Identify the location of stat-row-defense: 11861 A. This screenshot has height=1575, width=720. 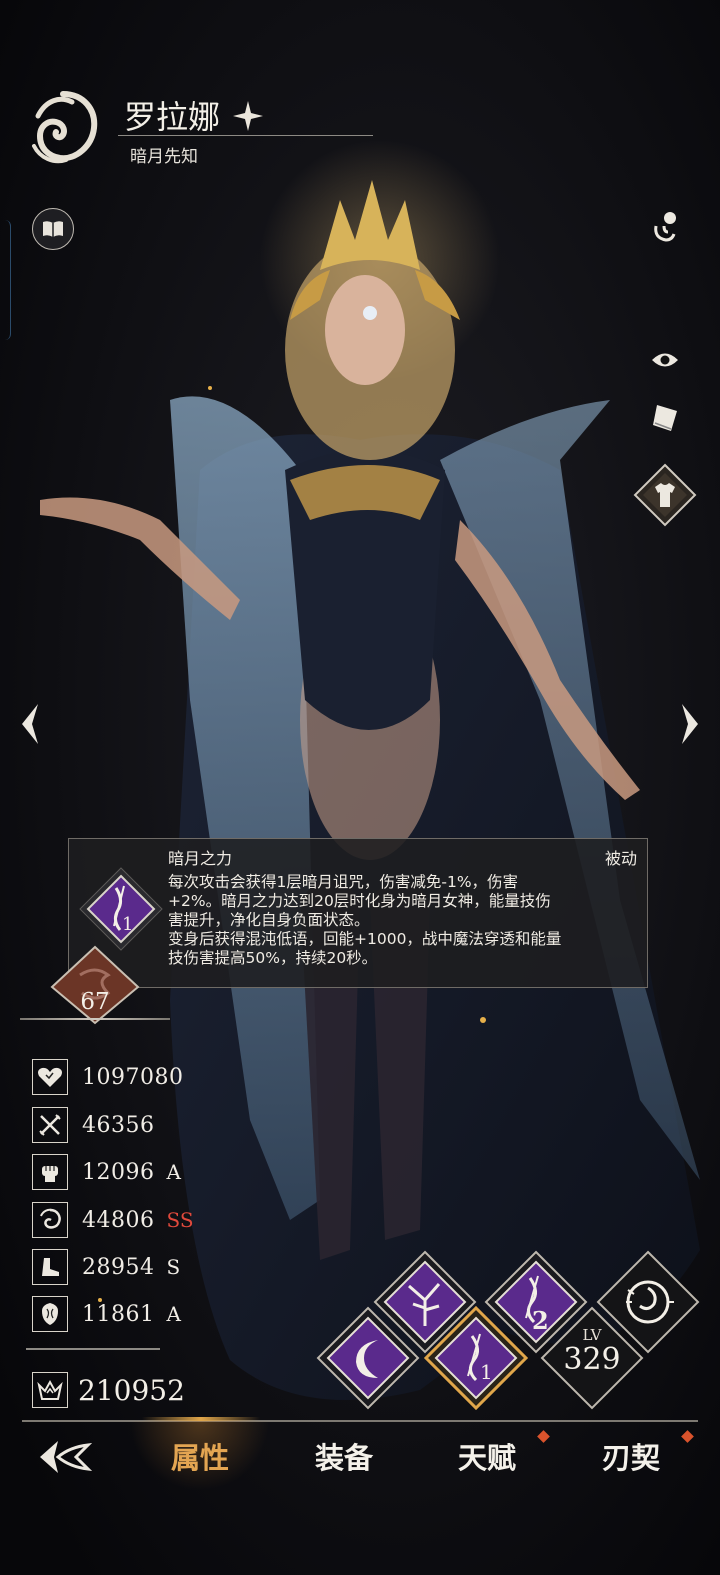
(106, 1314).